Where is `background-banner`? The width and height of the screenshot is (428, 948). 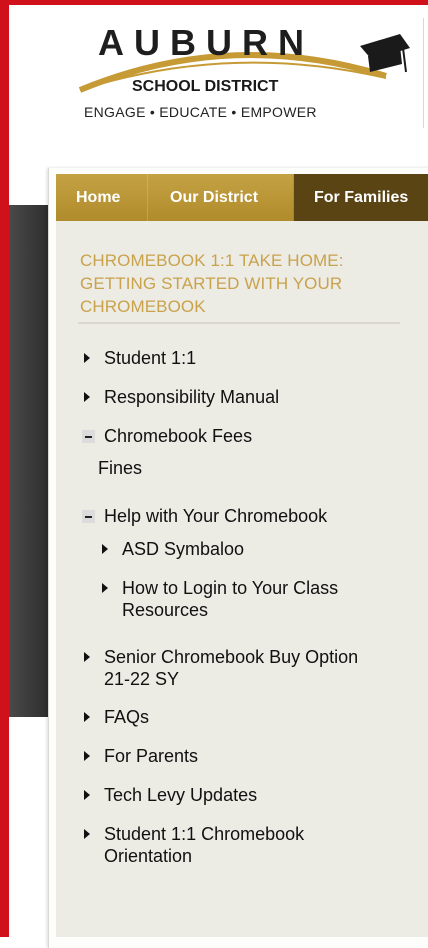 background-banner is located at coordinates (29, 461).